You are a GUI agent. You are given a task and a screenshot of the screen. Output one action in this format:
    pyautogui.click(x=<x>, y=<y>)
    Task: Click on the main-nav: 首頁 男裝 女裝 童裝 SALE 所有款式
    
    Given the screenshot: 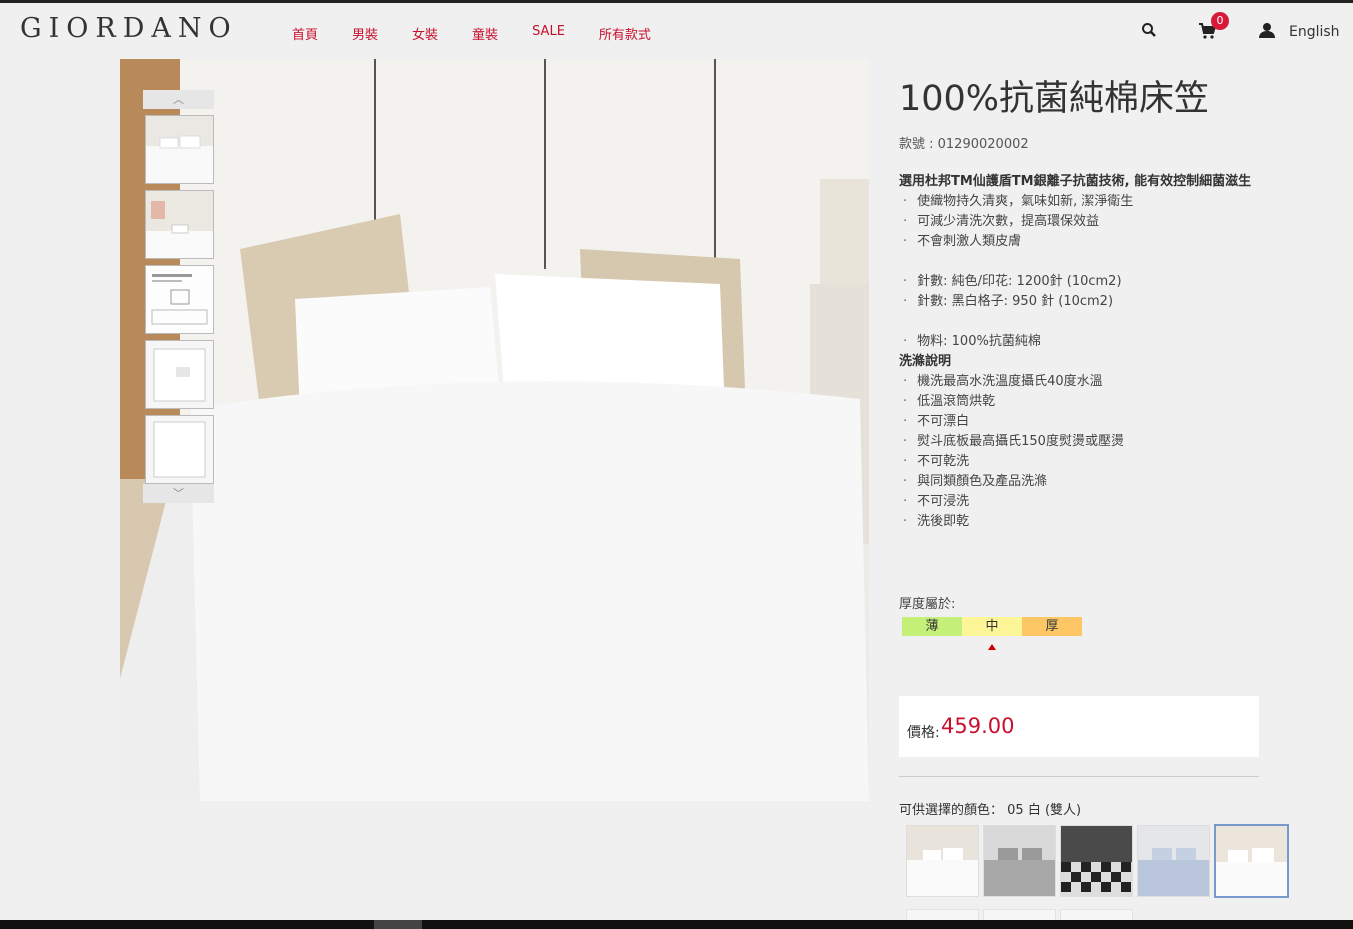 What is the action you would take?
    pyautogui.click(x=488, y=33)
    